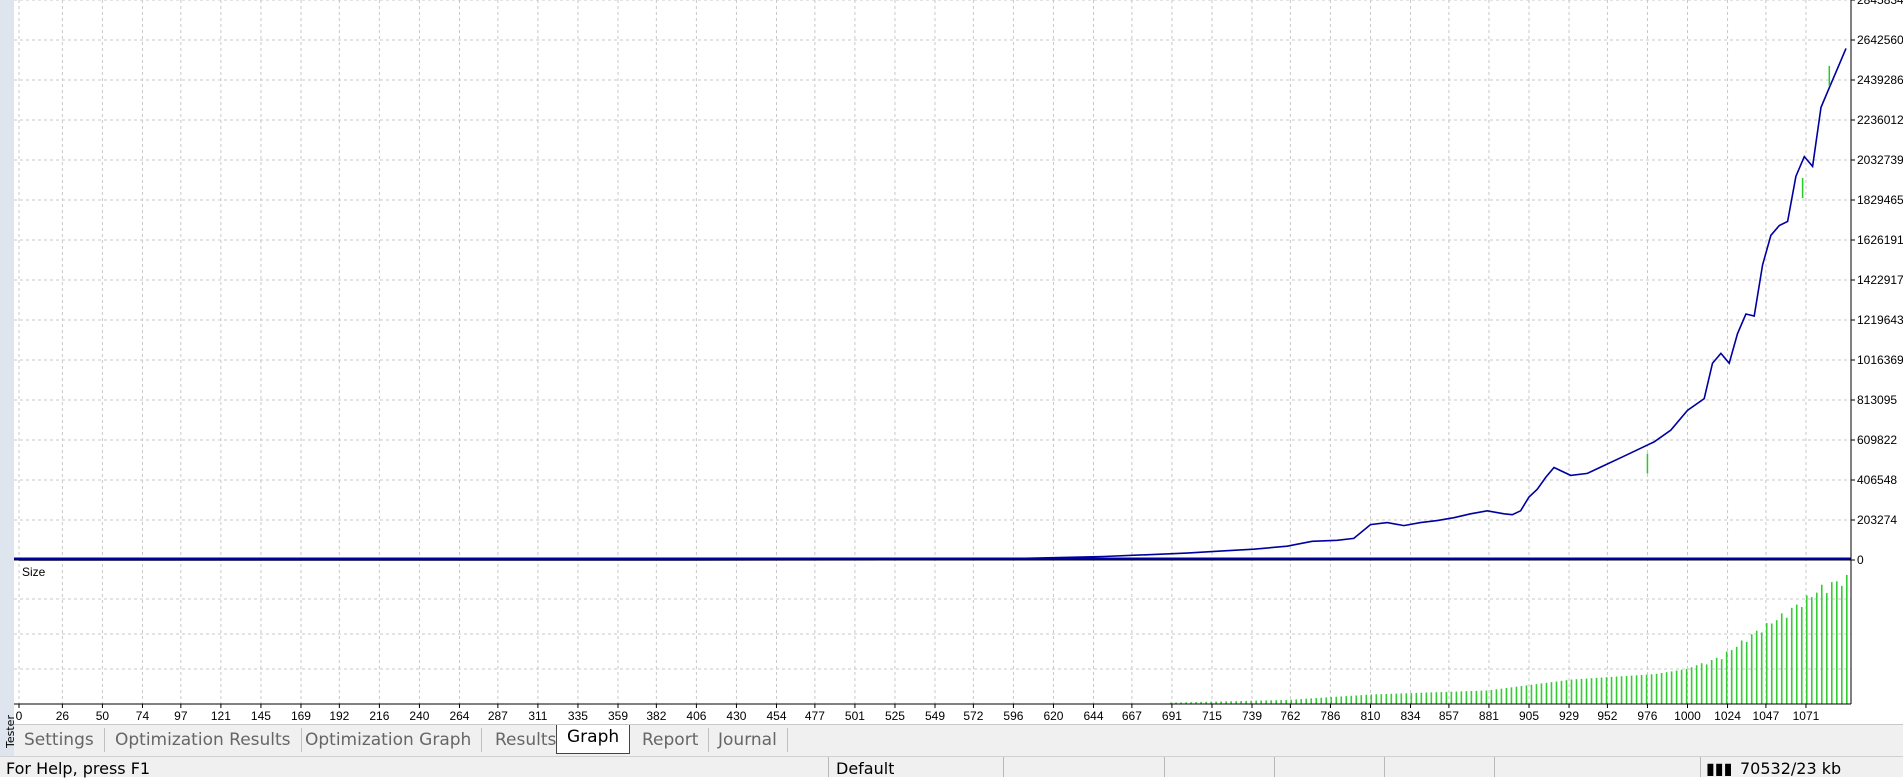  What do you see at coordinates (34, 572) in the screenshot?
I see `size-pane-label: Size` at bounding box center [34, 572].